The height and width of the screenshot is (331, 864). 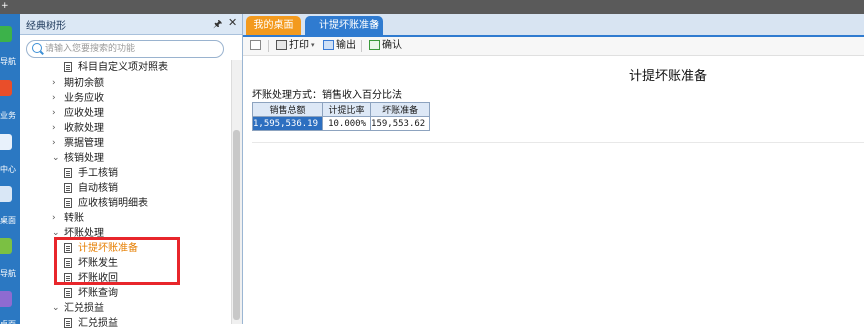 What do you see at coordinates (8, 273) in the screenshot?
I see `rail-label-nav-2: 导航` at bounding box center [8, 273].